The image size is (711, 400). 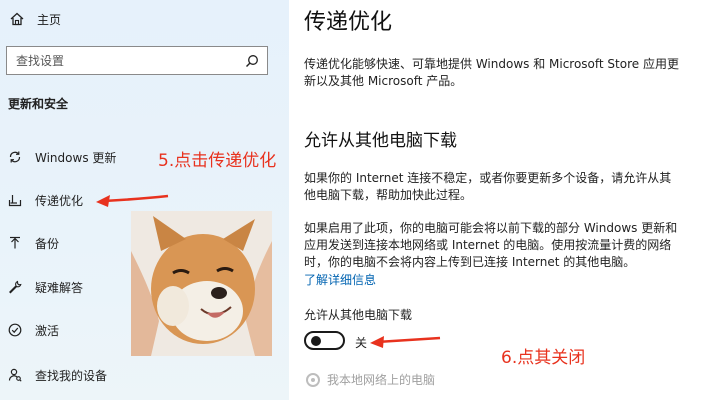 I want to click on sidebar-item-windows-update: Windows 更新, so click(x=62, y=157).